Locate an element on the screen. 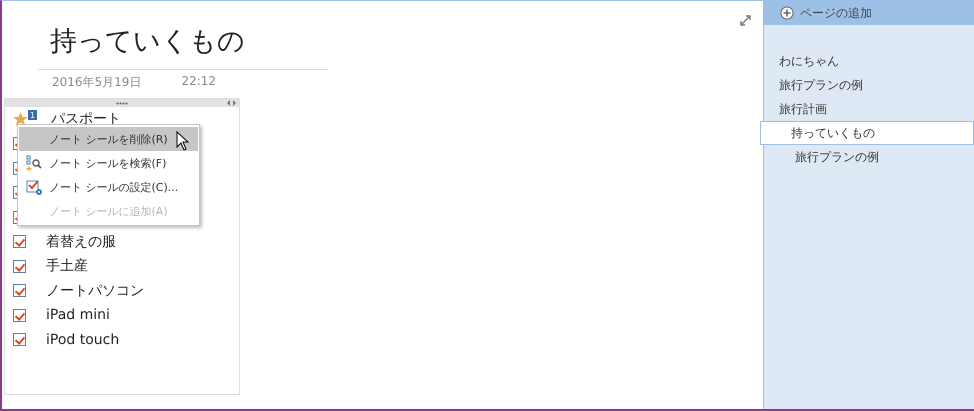 The image size is (974, 411). note-handle-bar is located at coordinates (122, 103).